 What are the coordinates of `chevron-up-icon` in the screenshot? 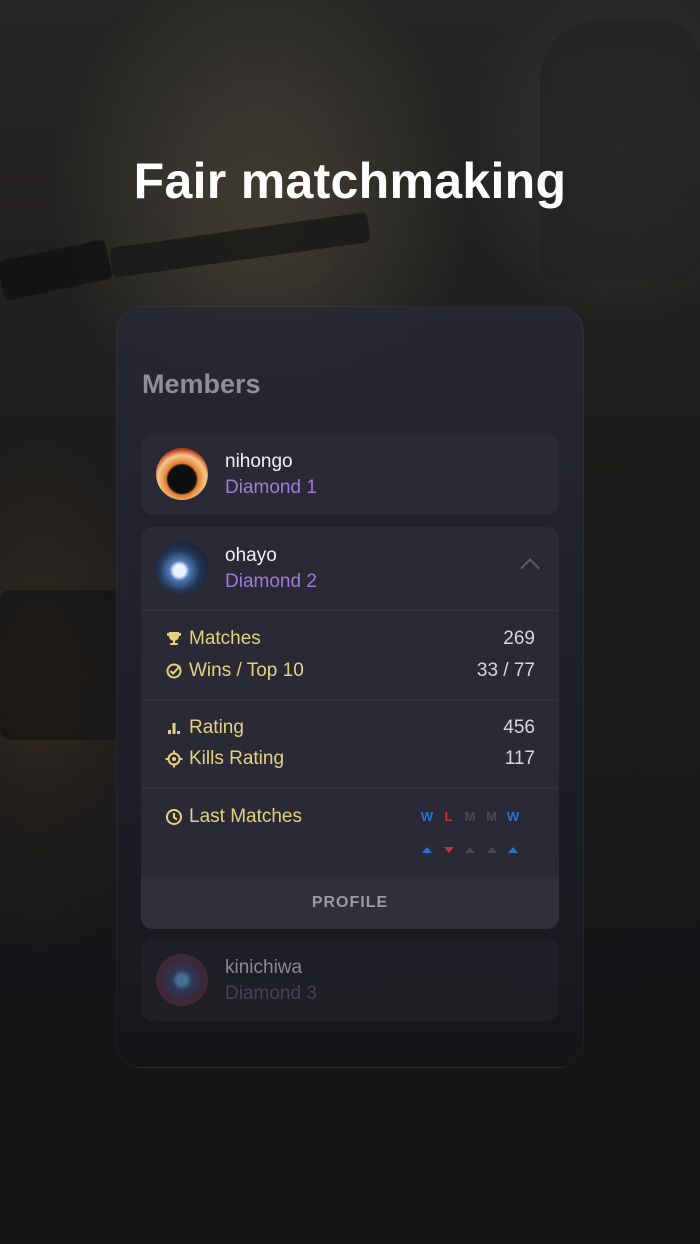 It's located at (530, 568).